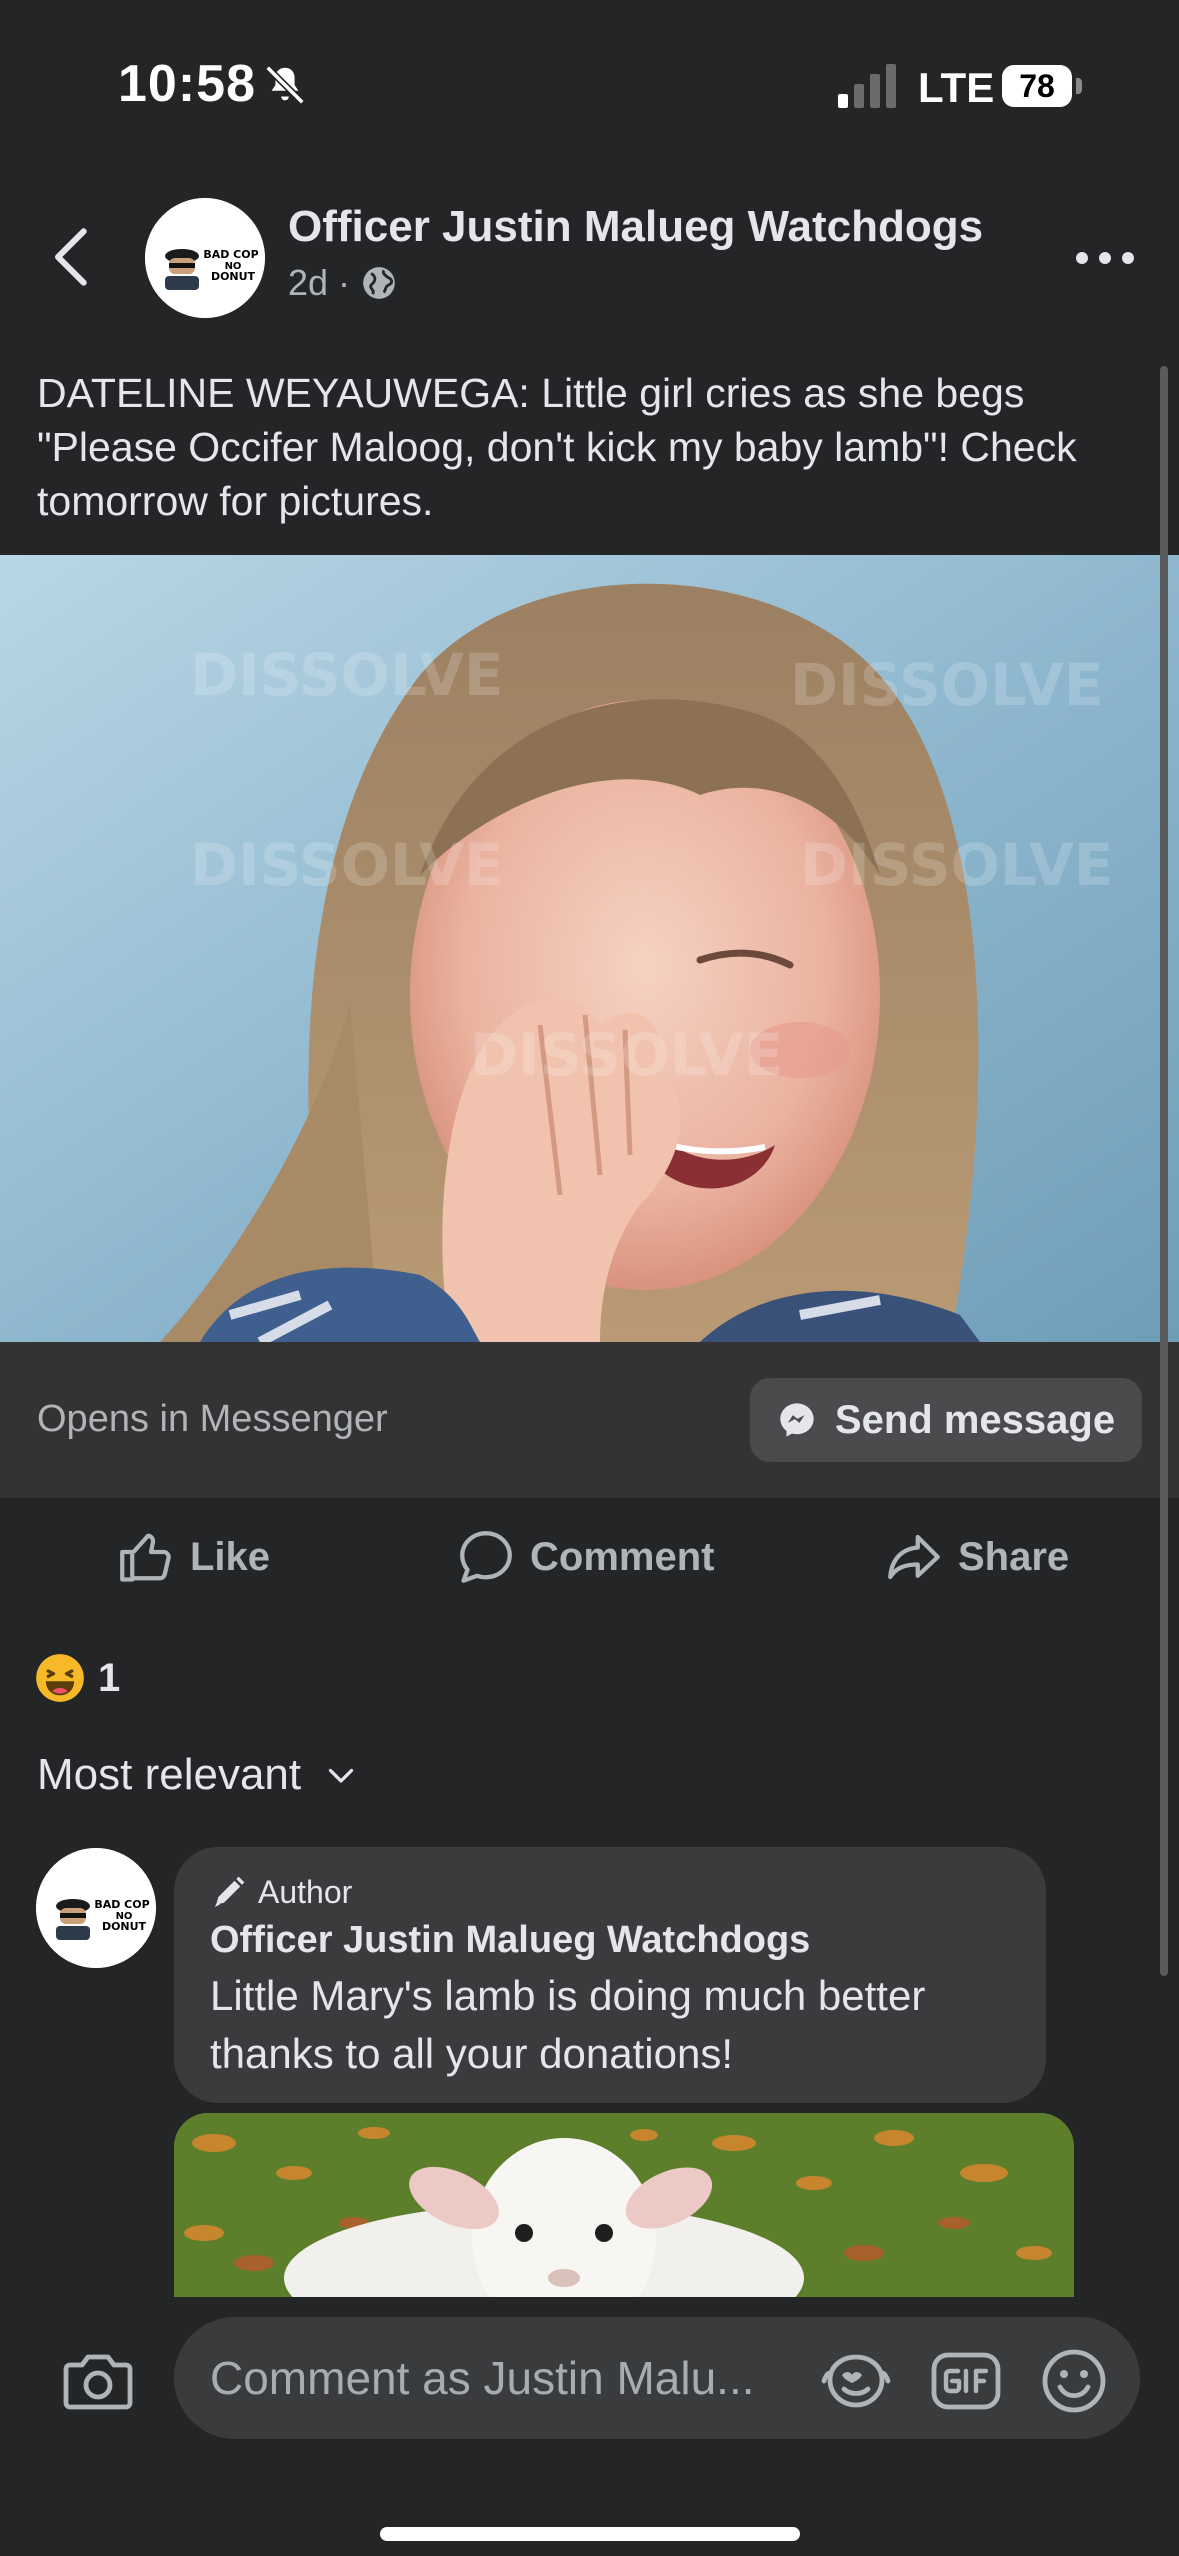  I want to click on comment-label: Comment, so click(622, 1556).